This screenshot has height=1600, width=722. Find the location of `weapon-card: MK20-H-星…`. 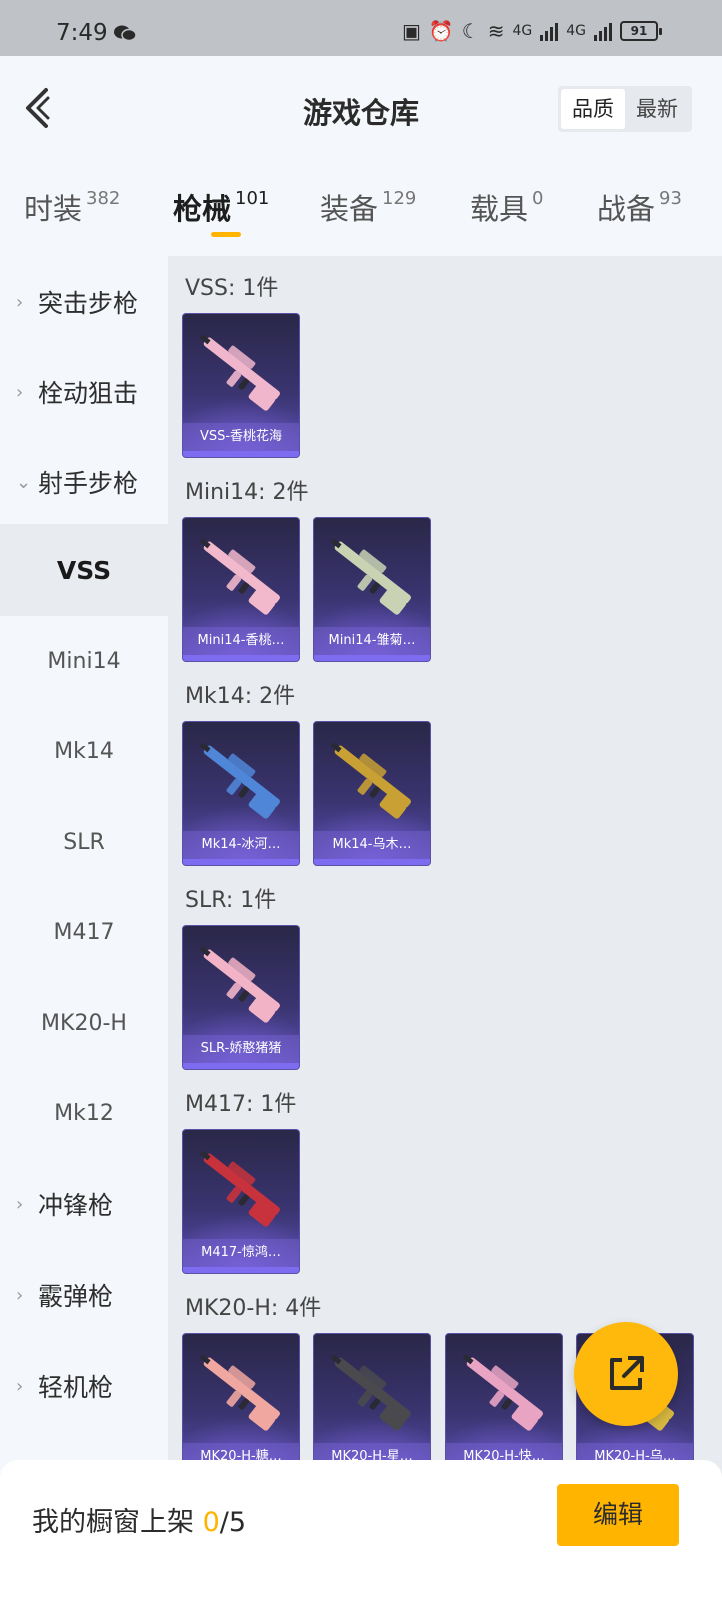

weapon-card: MK20-H-星… is located at coordinates (372, 1405).